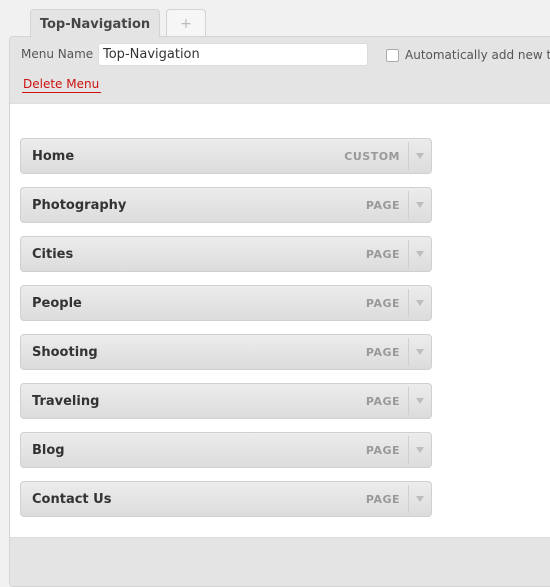  What do you see at coordinates (48, 450) in the screenshot?
I see `menu-item-title: Blog` at bounding box center [48, 450].